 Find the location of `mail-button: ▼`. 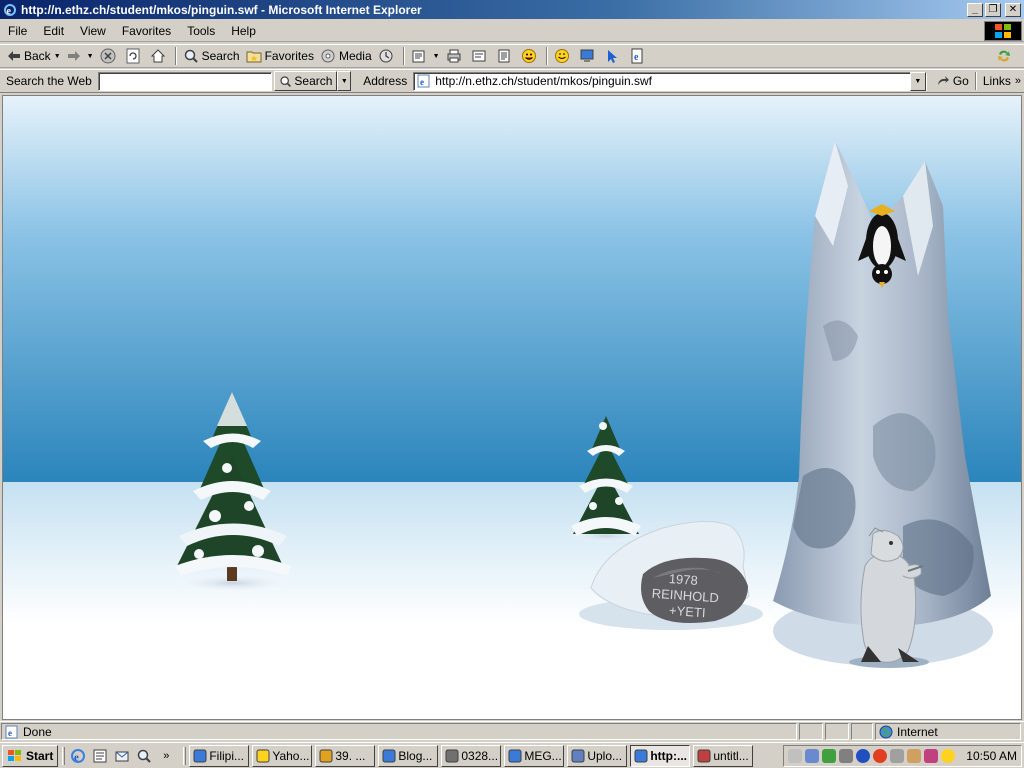

mail-button: ▼ is located at coordinates (425, 56).